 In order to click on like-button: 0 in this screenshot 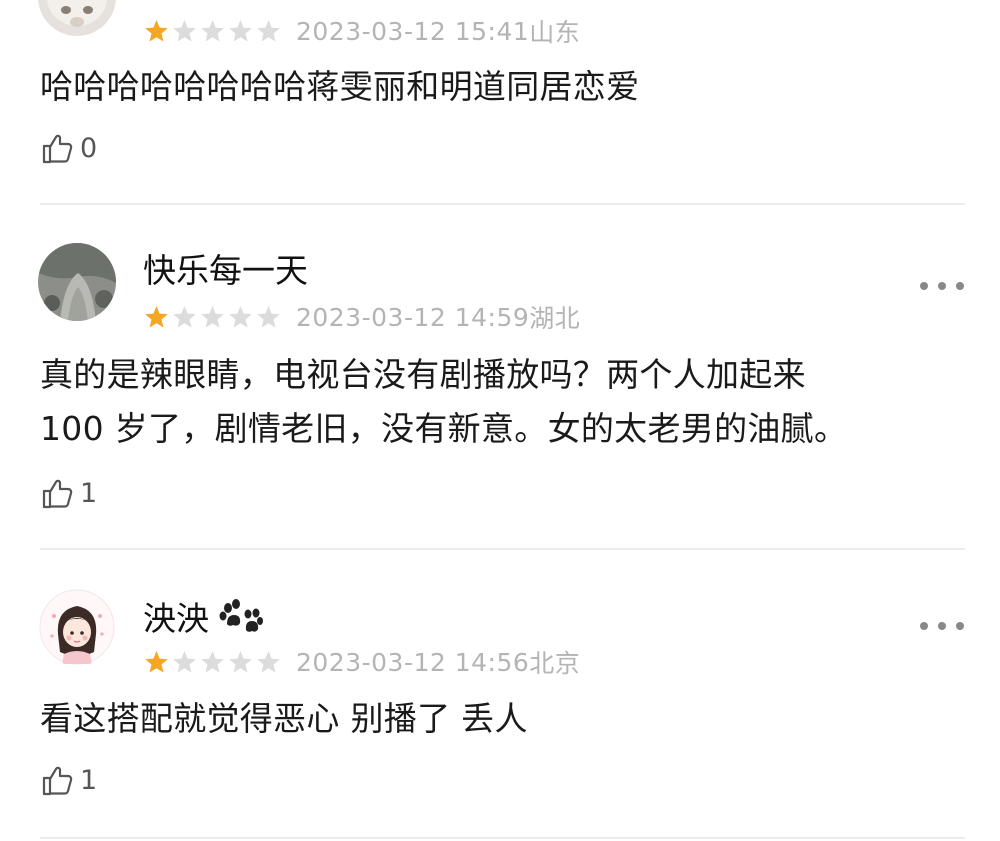, I will do `click(68, 148)`.